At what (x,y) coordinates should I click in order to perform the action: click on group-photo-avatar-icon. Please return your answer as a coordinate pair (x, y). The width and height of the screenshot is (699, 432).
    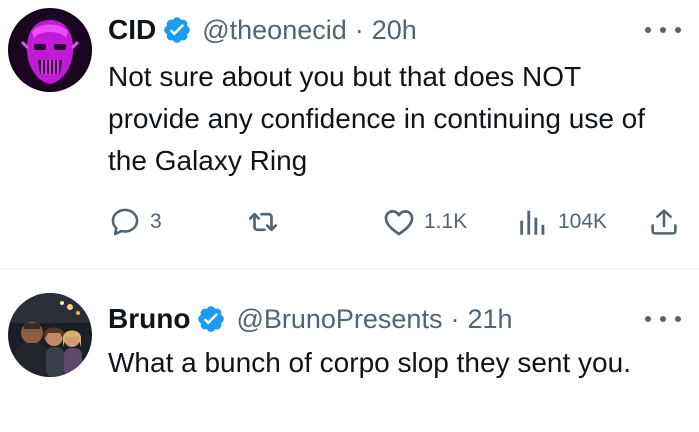
    Looking at the image, I should click on (50, 335).